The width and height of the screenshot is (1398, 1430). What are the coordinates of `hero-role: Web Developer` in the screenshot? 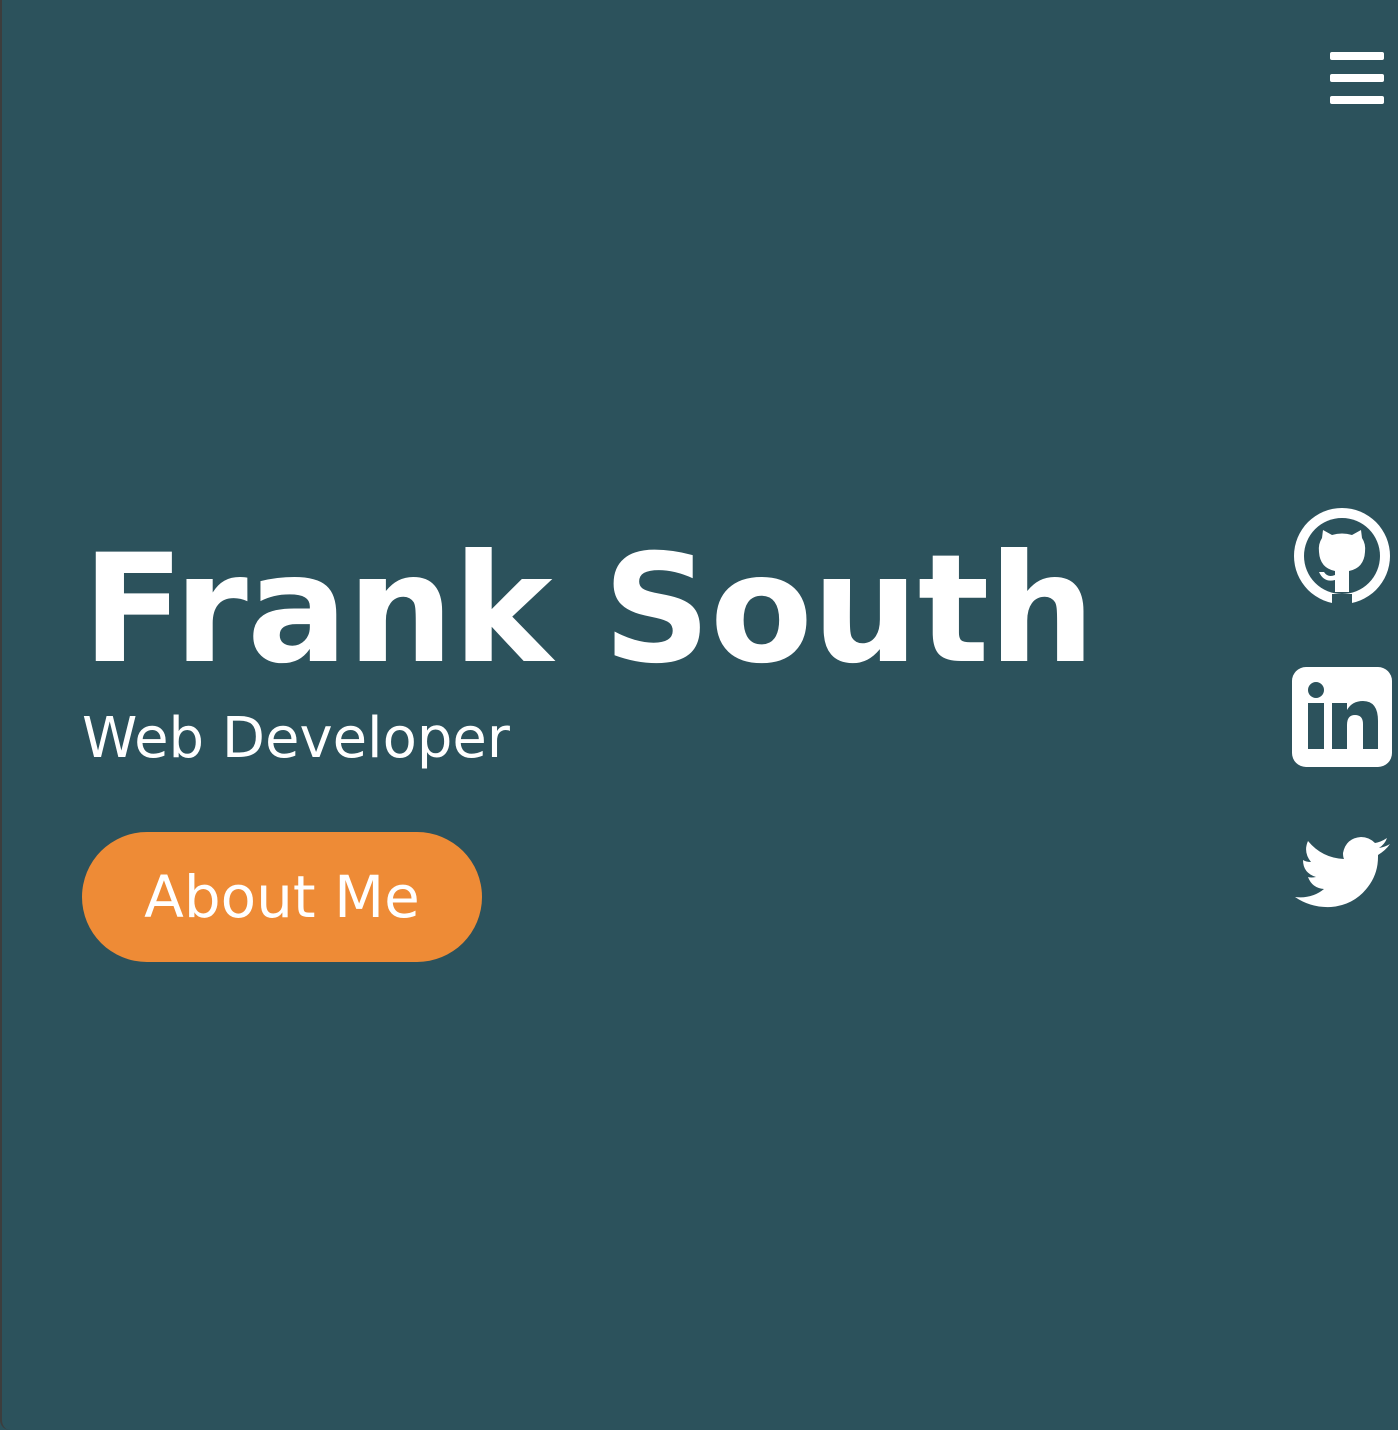 It's located at (296, 738).